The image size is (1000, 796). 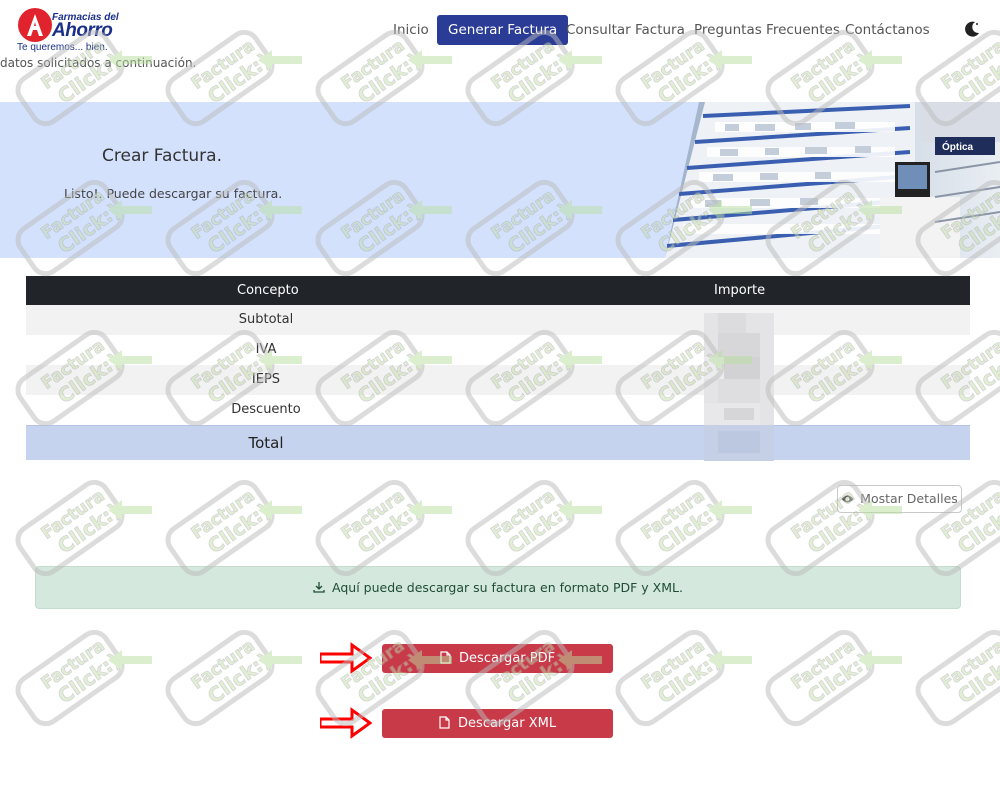 I want to click on eye-icon, so click(x=847, y=499).